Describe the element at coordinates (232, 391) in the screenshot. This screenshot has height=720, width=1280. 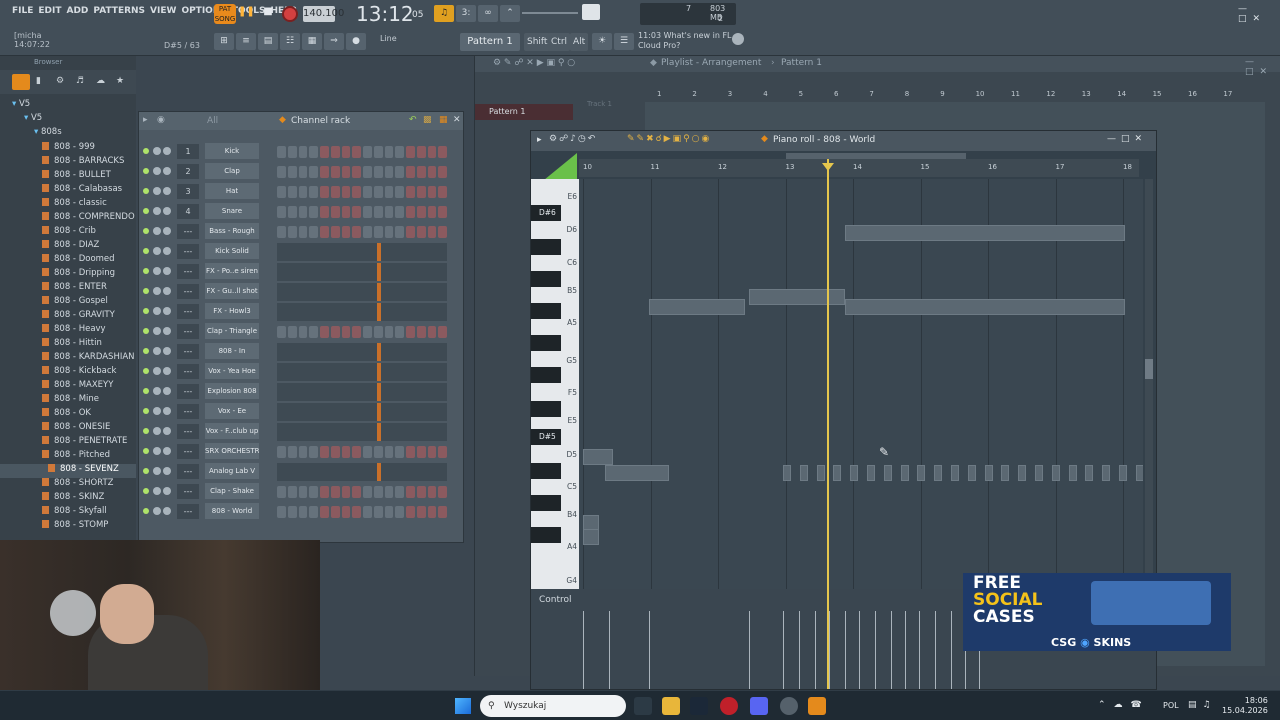
I see `channel-name-button: Explosion 808` at that location.